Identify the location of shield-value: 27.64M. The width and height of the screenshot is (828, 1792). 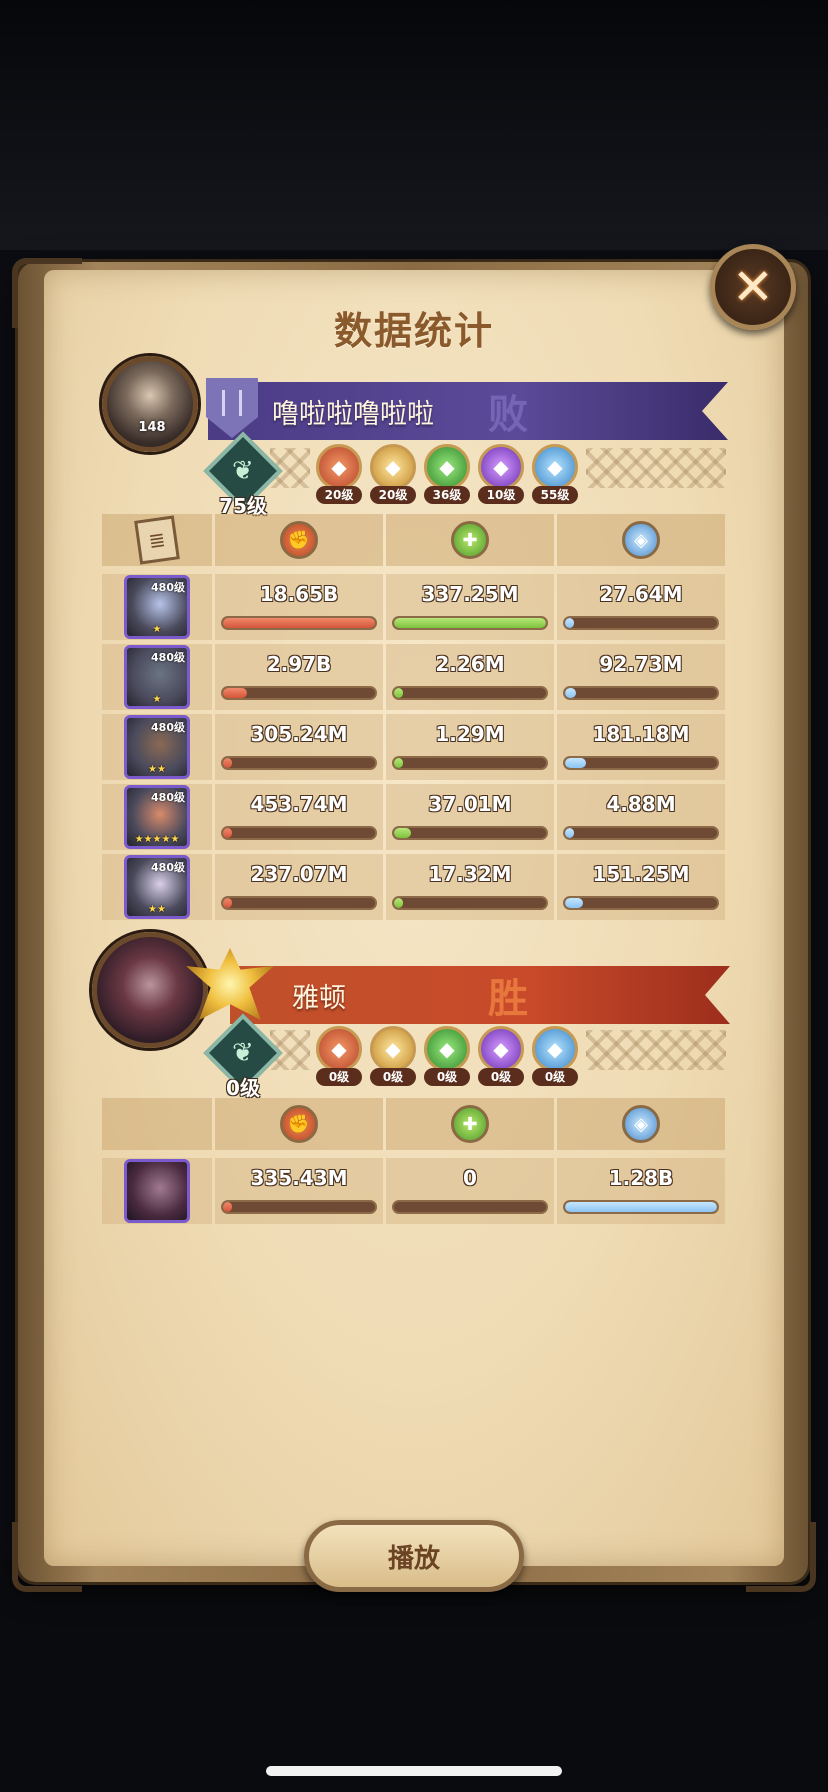
(641, 594).